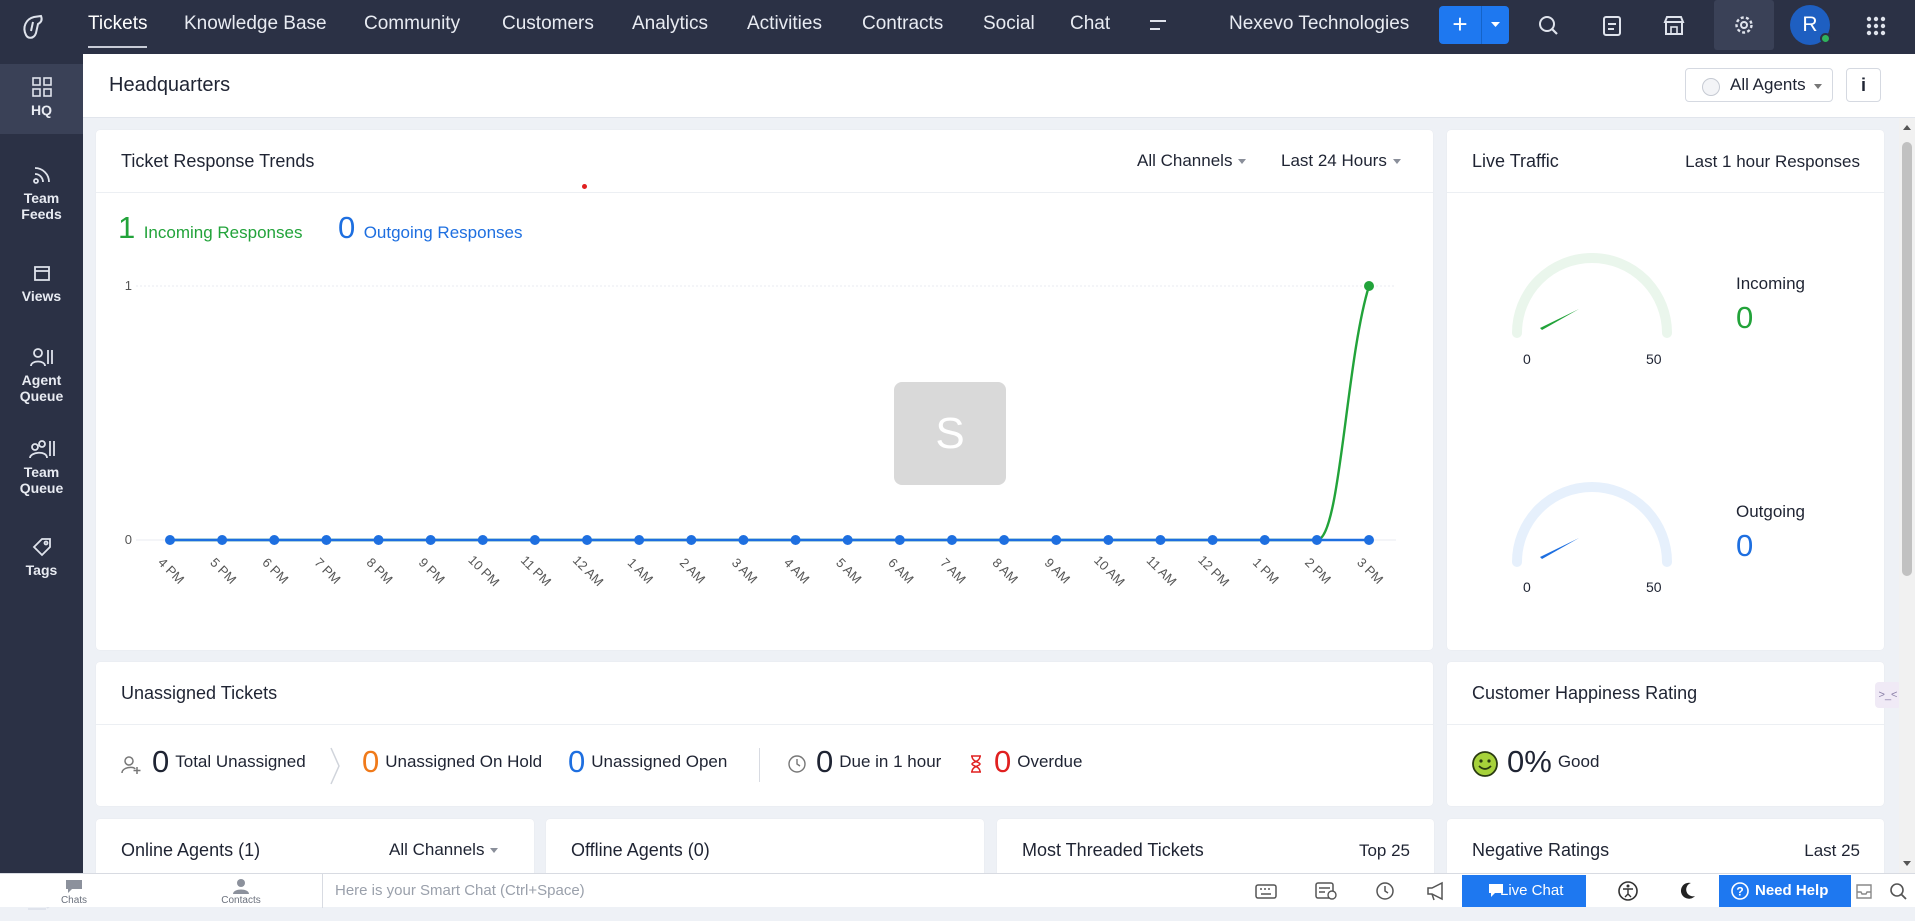  I want to click on offline-agents-card: Offline Agents (0), so click(765, 849).